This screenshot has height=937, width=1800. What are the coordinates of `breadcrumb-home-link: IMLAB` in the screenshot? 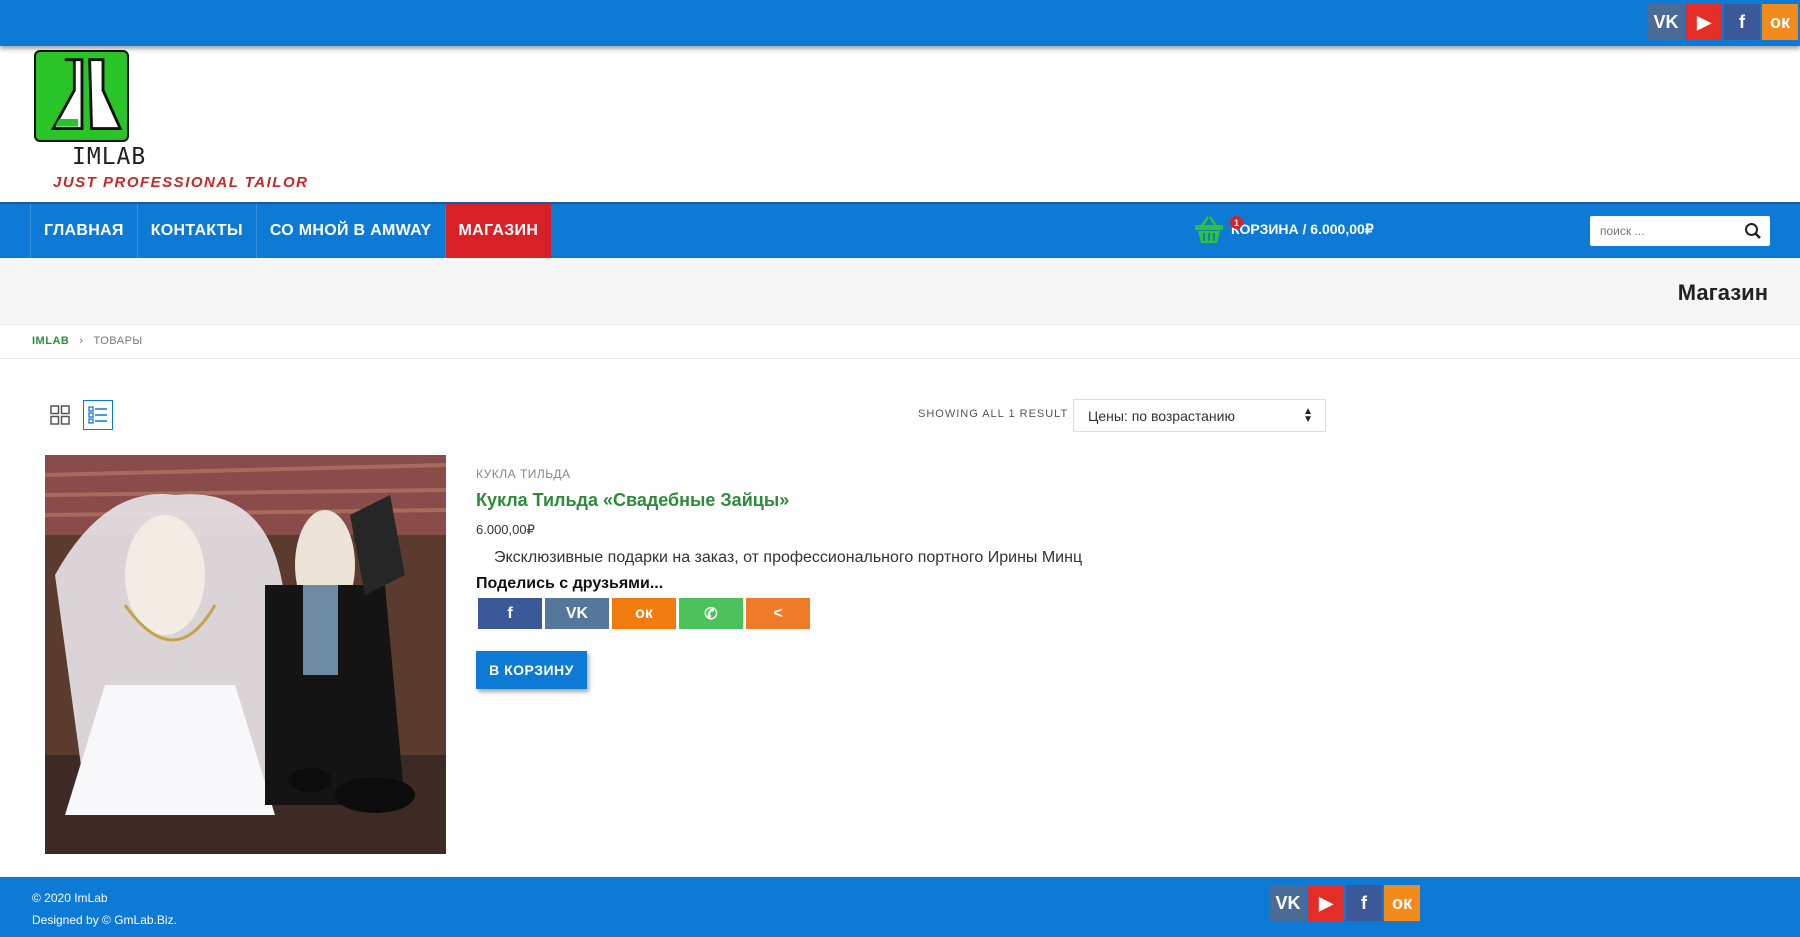 It's located at (50, 341).